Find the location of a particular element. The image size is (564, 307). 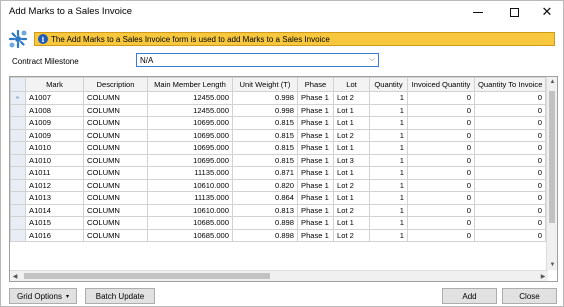

row-pointer-icon: ▸ is located at coordinates (18, 98).